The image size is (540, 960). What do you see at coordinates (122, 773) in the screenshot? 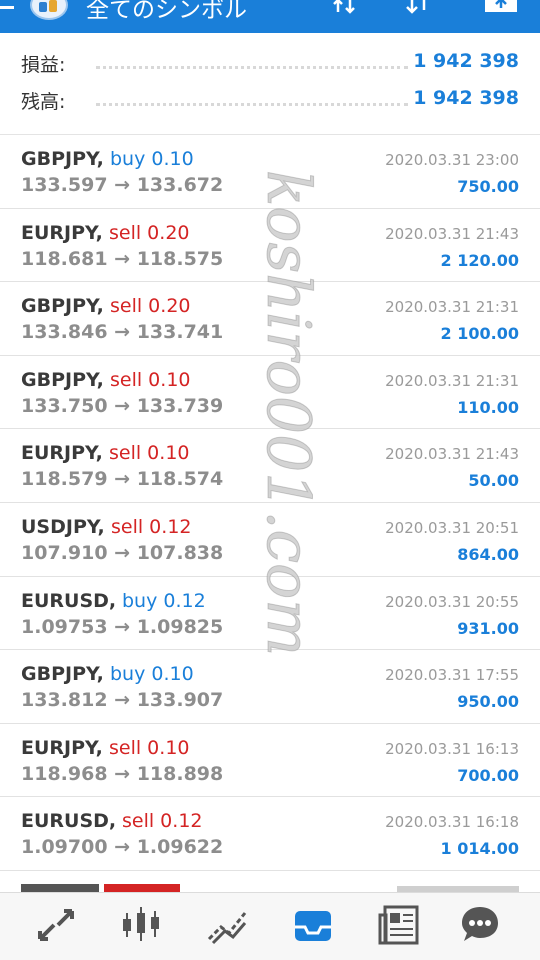
I see `trade-prices: 118.968 → 118.898` at bounding box center [122, 773].